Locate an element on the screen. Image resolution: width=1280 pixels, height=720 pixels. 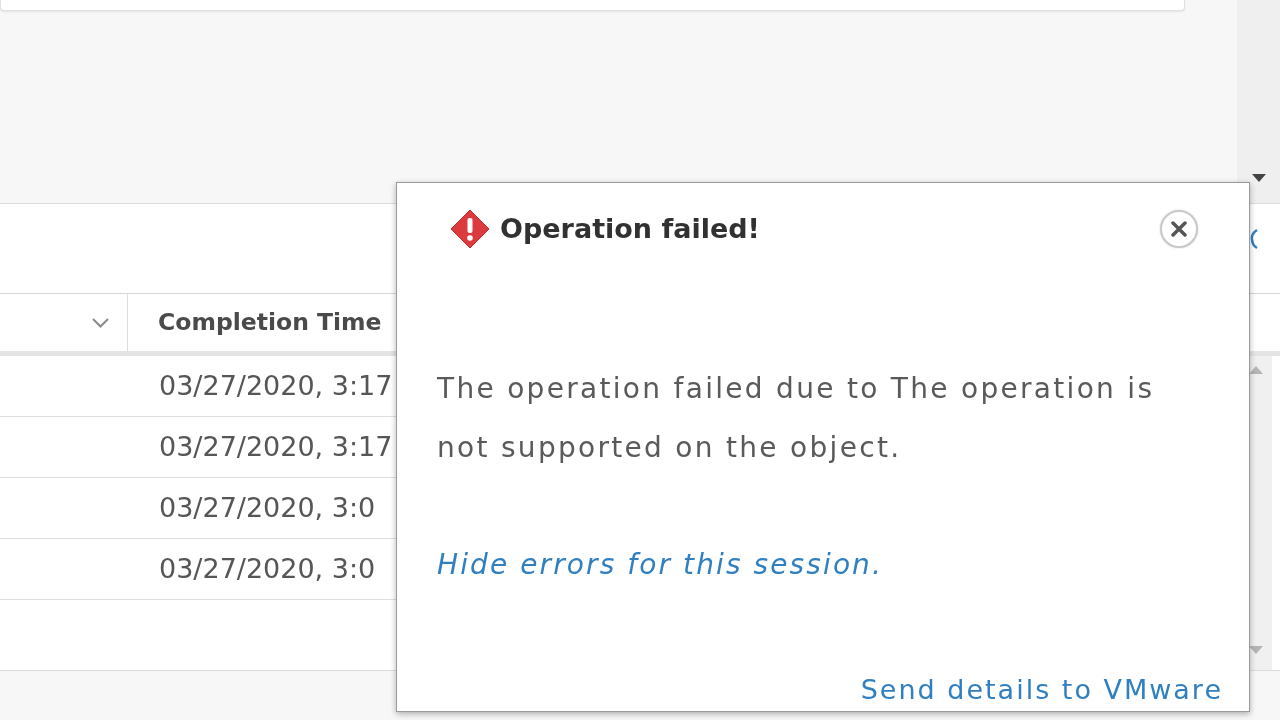
column-header: Completion Time is located at coordinates (255, 322).